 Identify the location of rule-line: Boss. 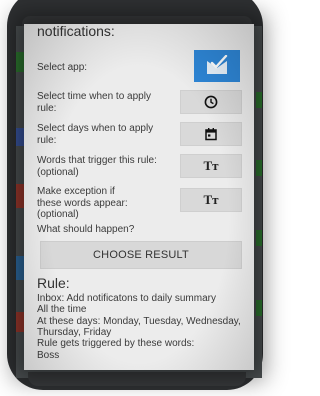
(48, 355).